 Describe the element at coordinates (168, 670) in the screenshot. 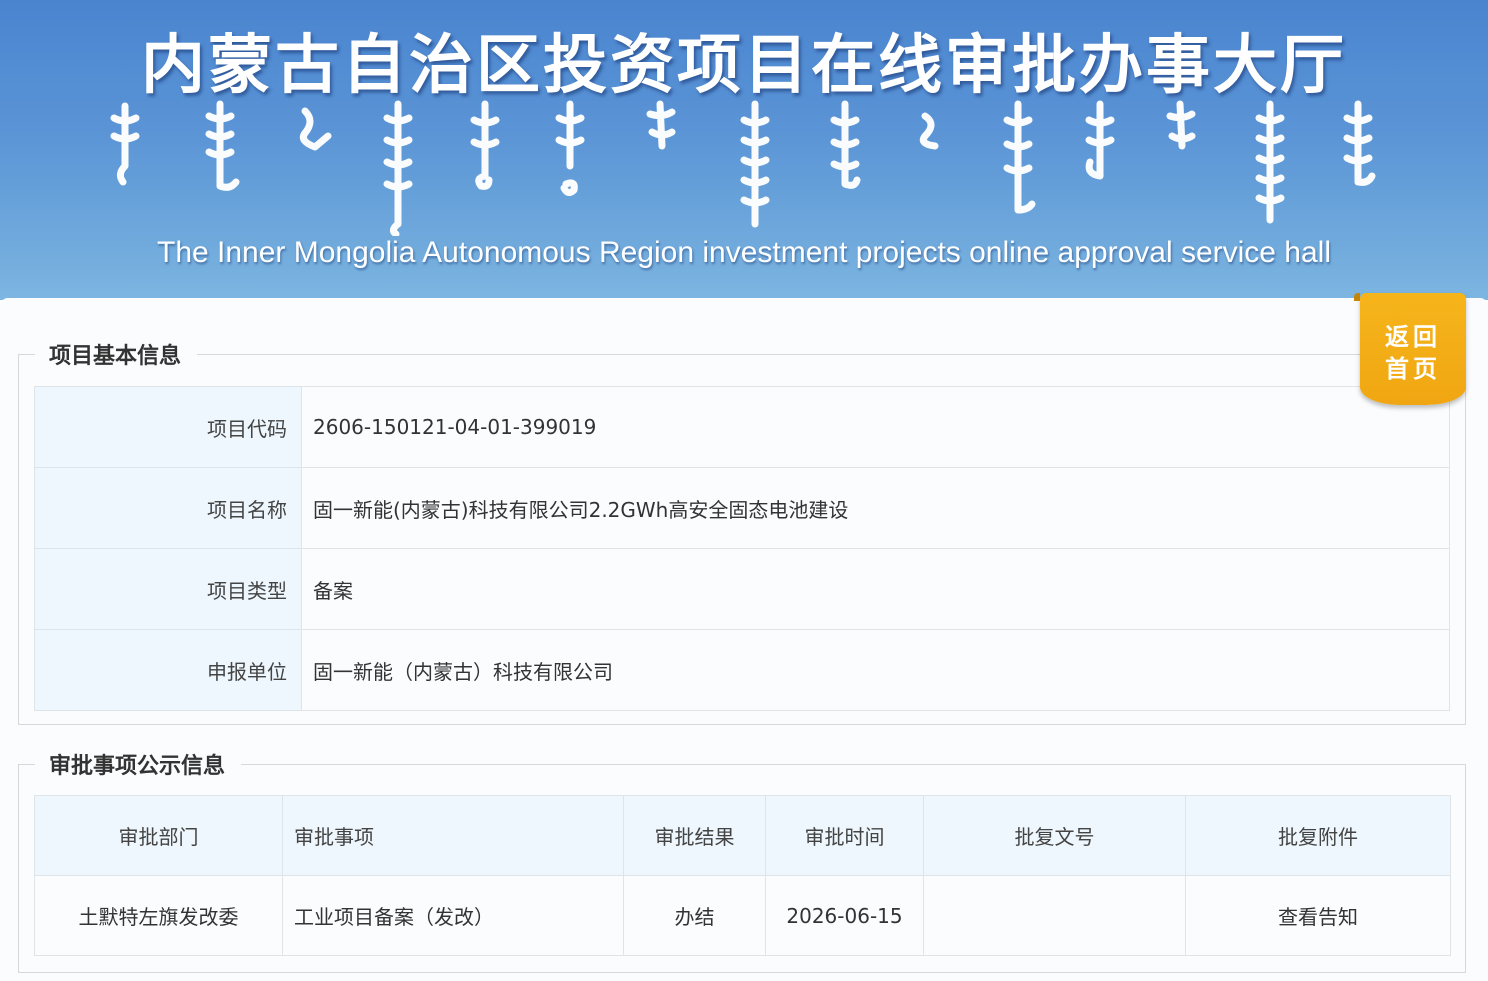

I see `applicant-label: 申报单位` at that location.